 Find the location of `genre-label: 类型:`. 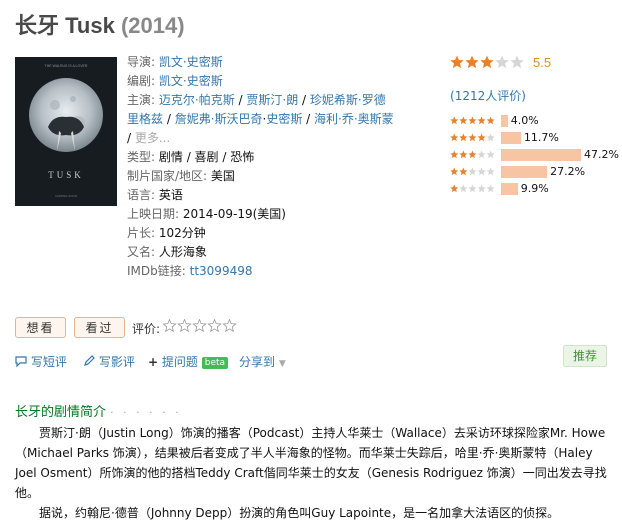

genre-label: 类型: is located at coordinates (141, 157).